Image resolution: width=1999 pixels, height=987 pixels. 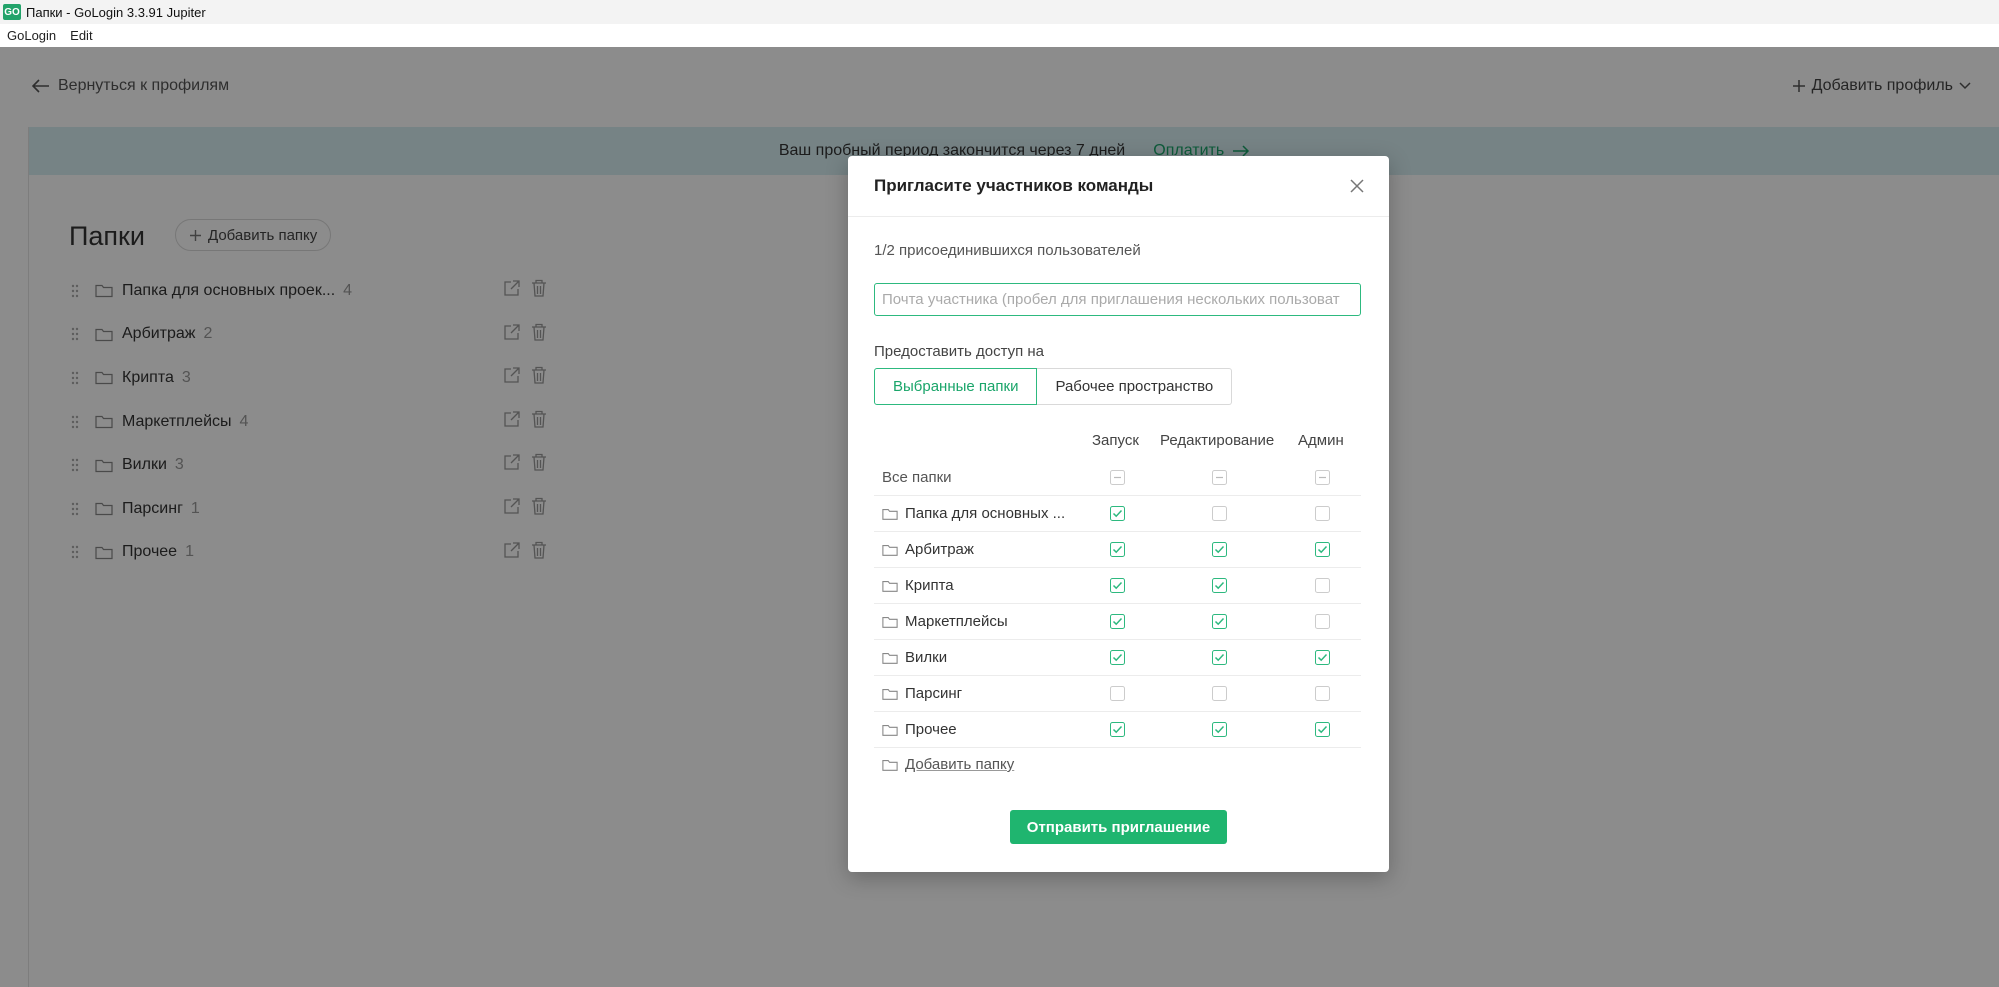 What do you see at coordinates (1007, 250) in the screenshot?
I see `joined-users-count: 1/2 присоединившихся пользователей` at bounding box center [1007, 250].